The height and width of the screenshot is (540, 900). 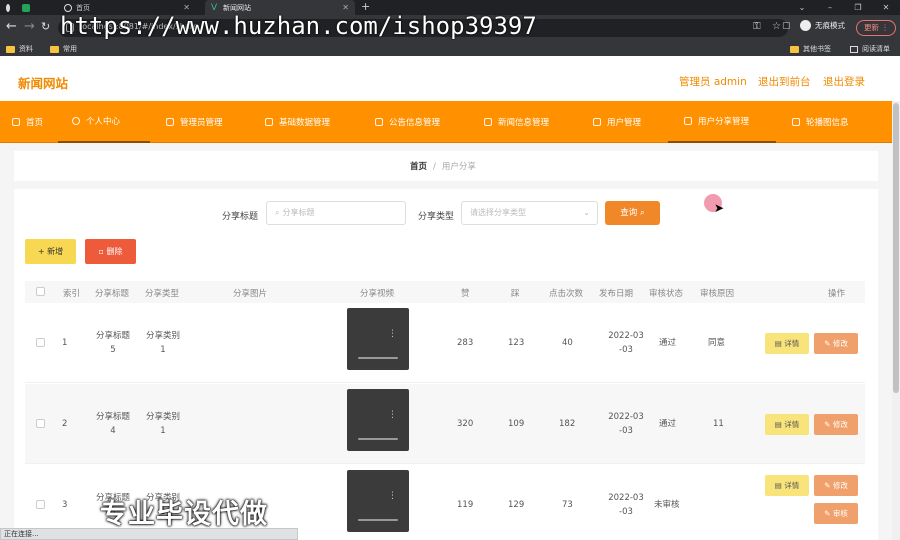 What do you see at coordinates (407, 122) in the screenshot?
I see `nav-item-notices: 公告信息管理` at bounding box center [407, 122].